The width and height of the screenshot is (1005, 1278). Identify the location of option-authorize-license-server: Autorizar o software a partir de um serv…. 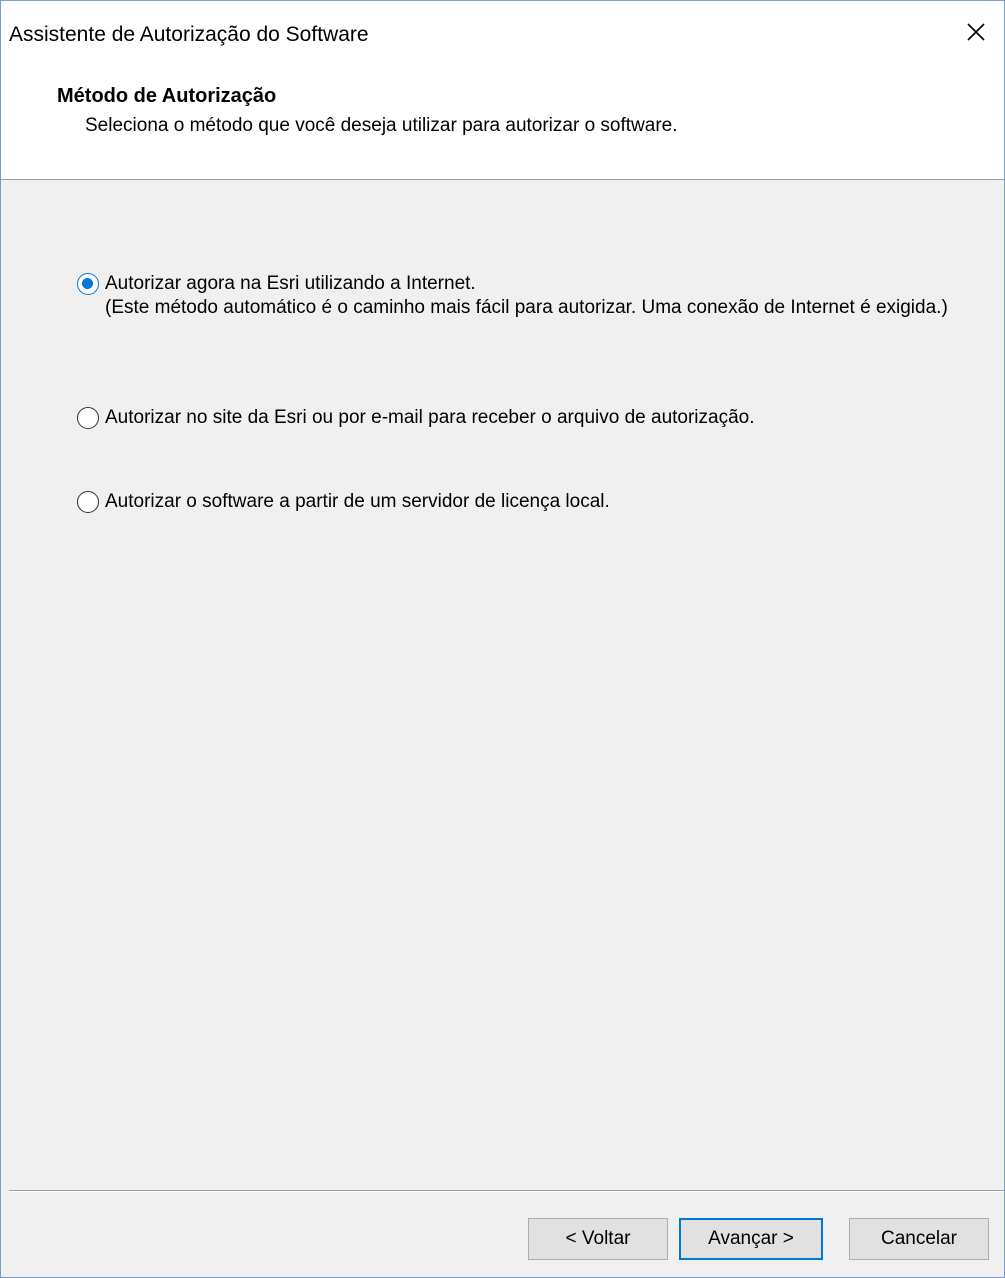
(525, 502).